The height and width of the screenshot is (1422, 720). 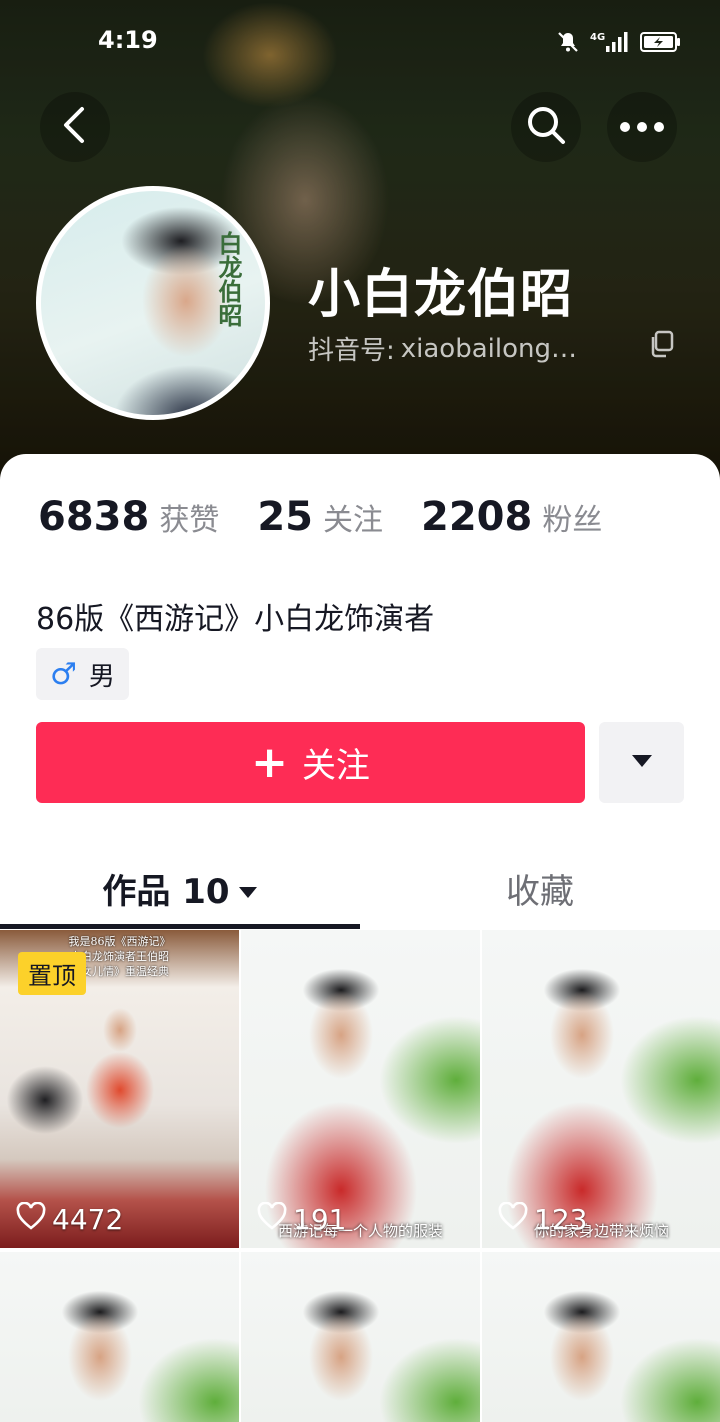 I want to click on video-tile: 你的家身边带来烦恼 123, so click(x=601, y=1089).